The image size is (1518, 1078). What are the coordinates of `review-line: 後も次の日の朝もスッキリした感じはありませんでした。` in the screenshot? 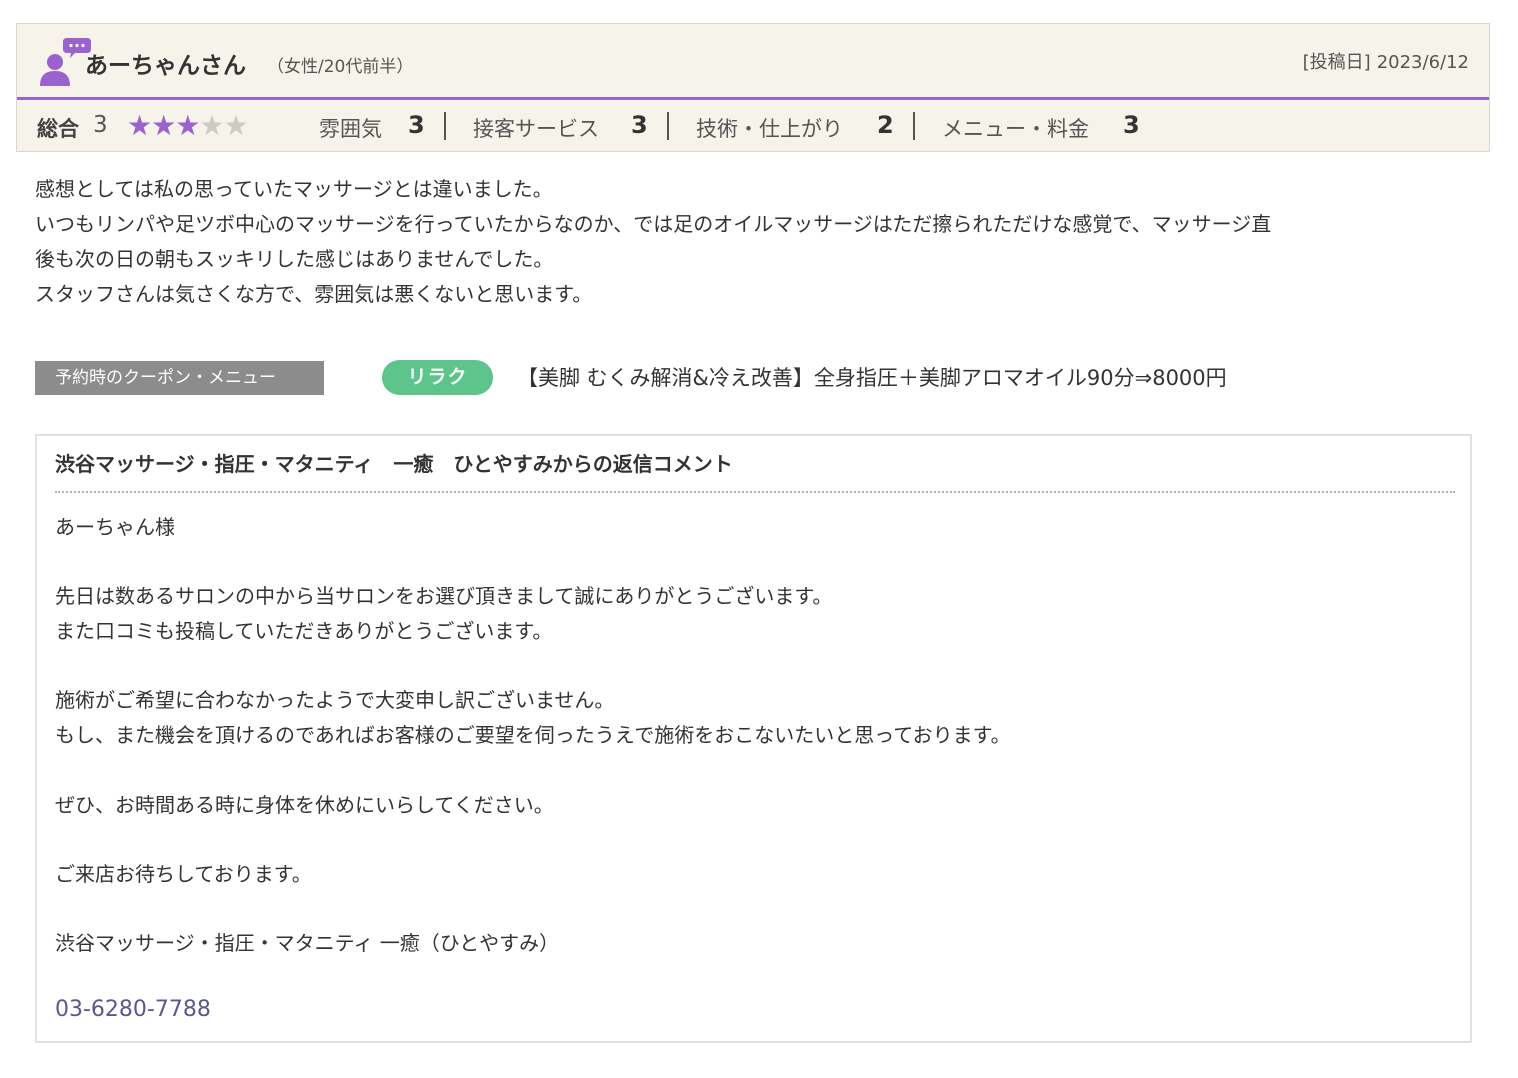 It's located at (294, 259).